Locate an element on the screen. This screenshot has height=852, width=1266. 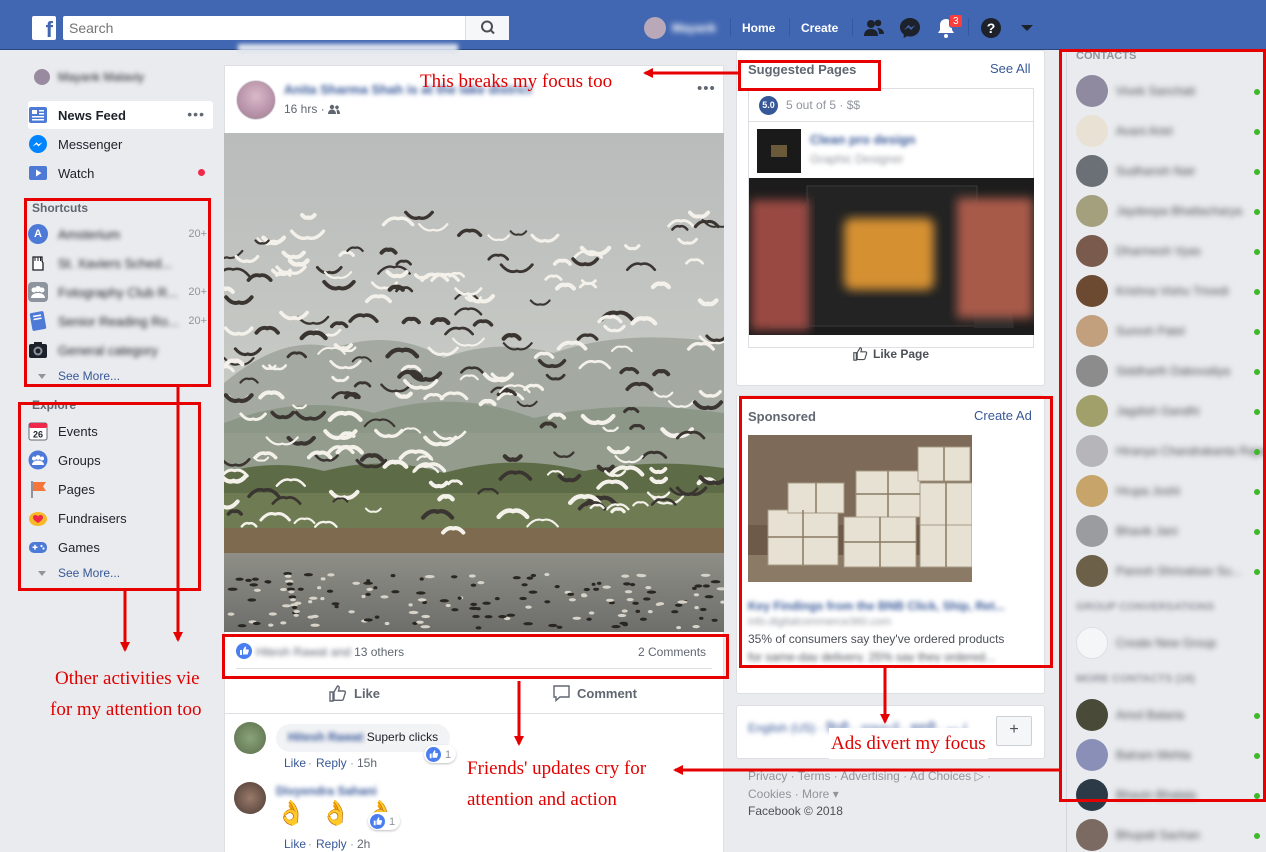
annotation-ads: Ads divert my focus is located at coordinates (908, 743).